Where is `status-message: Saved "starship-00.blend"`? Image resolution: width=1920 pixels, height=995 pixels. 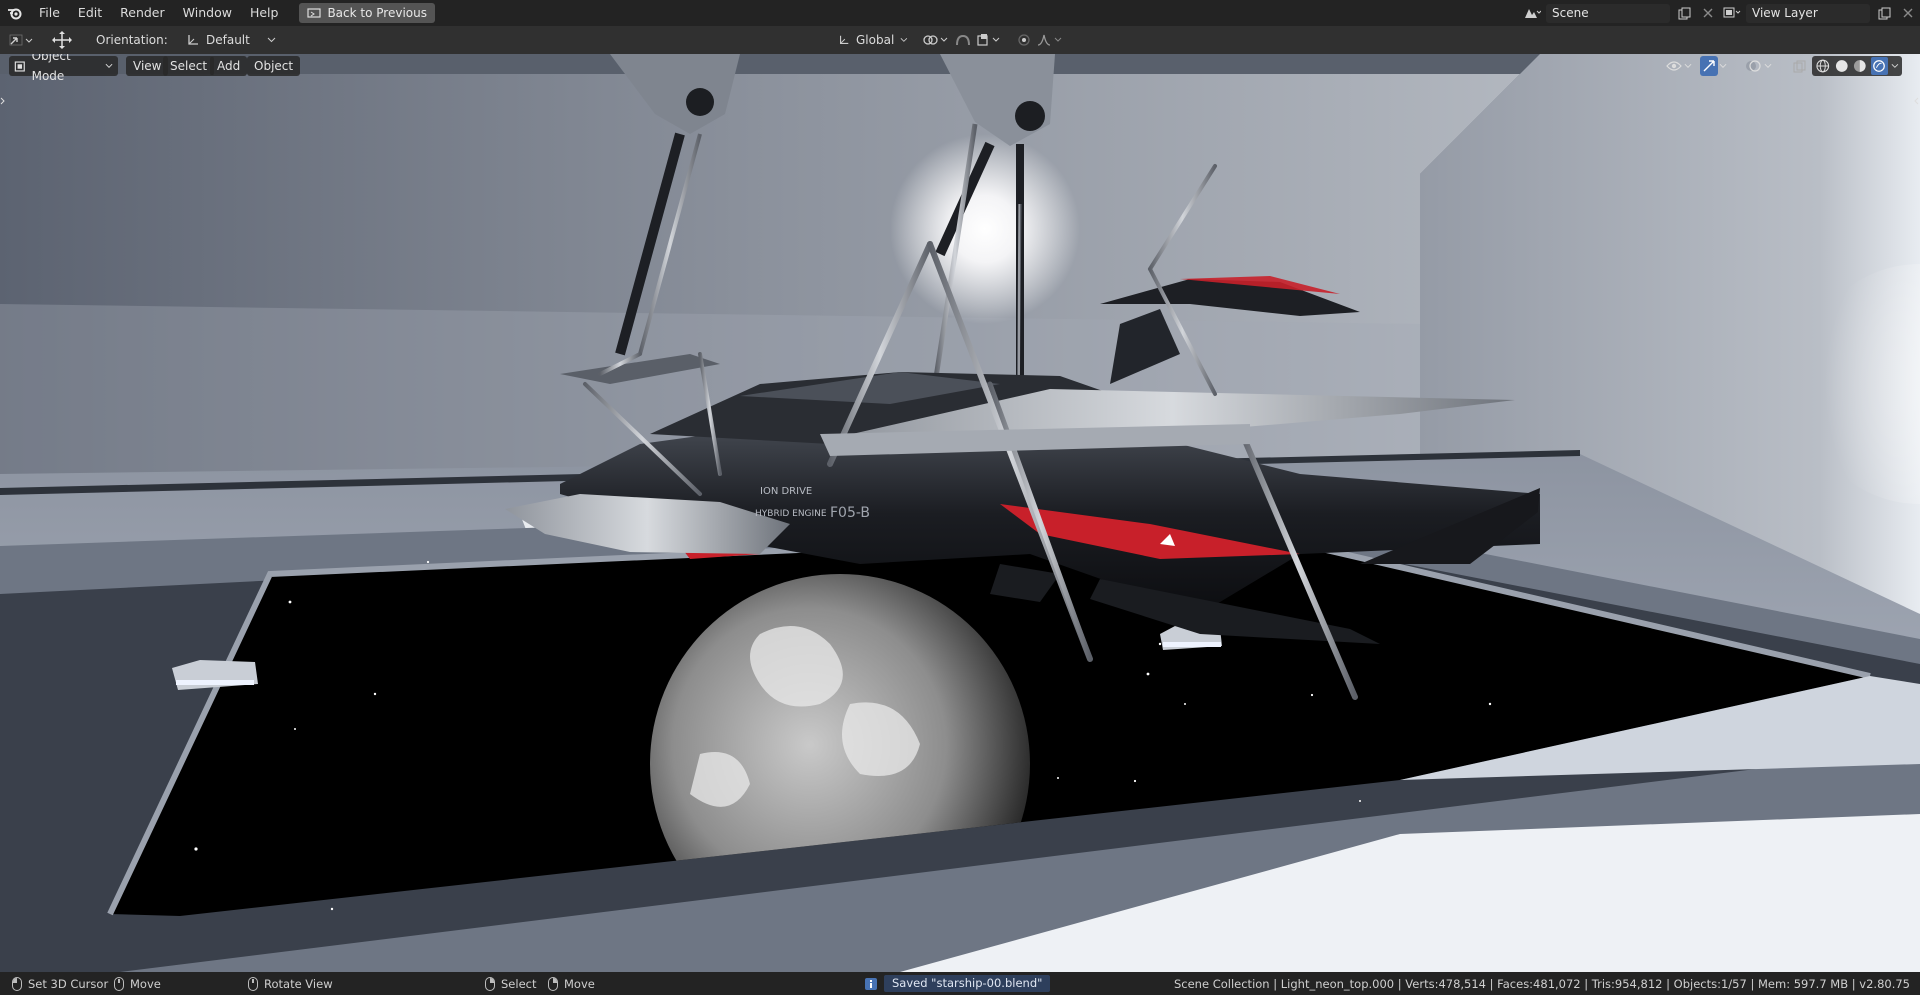
status-message: Saved "starship-00.blend" is located at coordinates (957, 983).